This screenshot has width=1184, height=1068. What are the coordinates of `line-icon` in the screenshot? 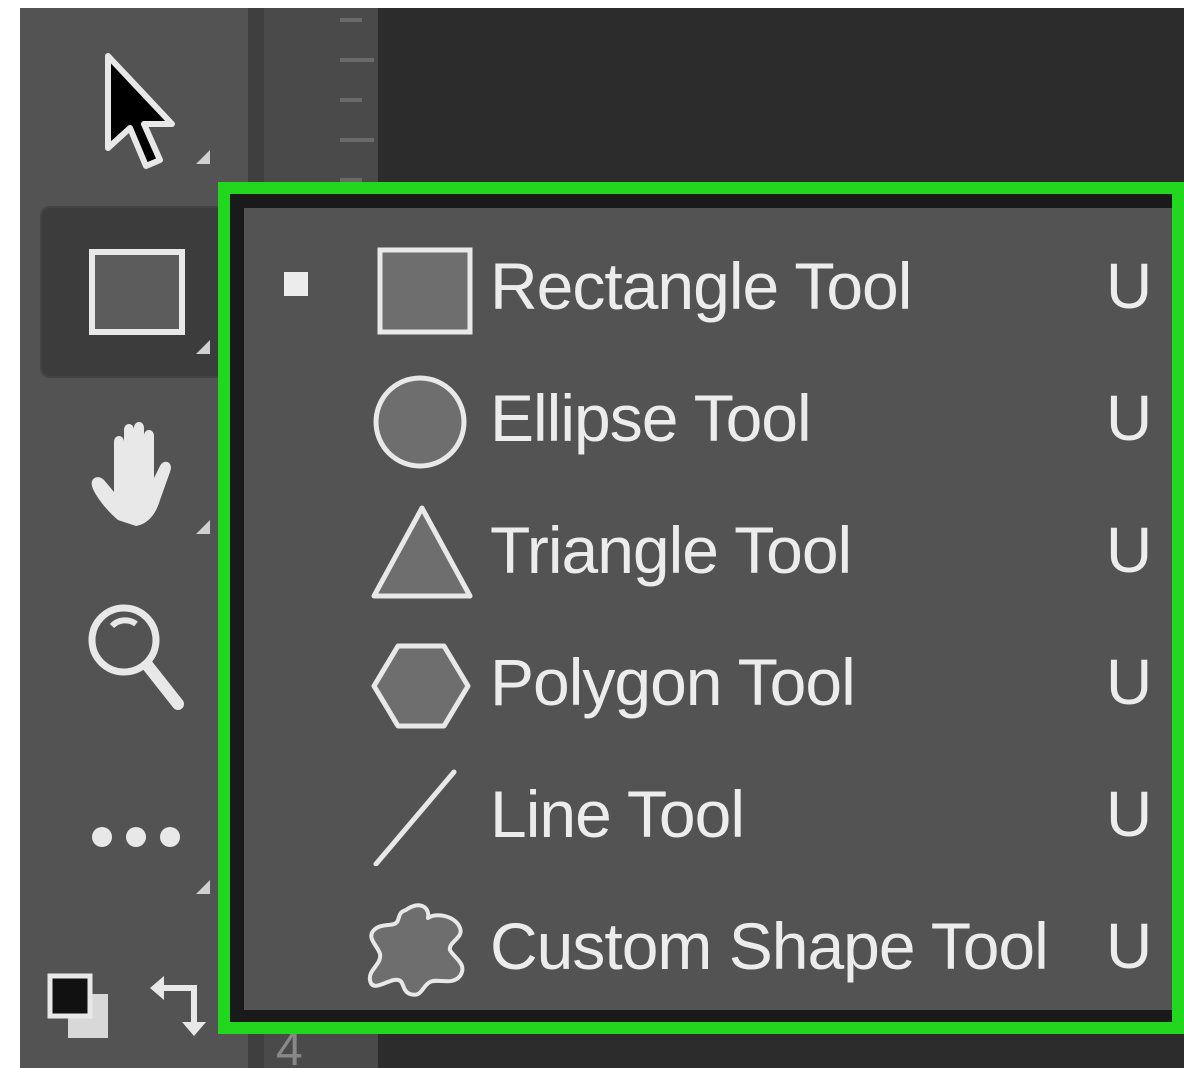 It's located at (419, 816).